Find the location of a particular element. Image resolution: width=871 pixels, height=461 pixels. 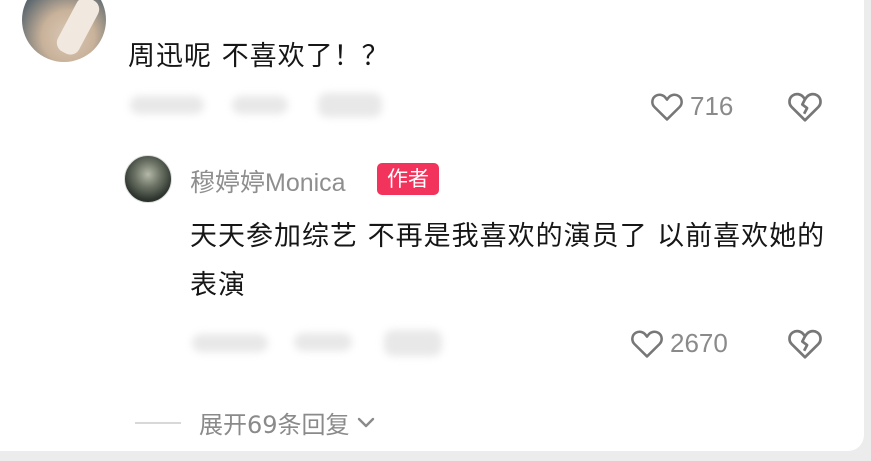

expand-replies-label: 展开69条回复 is located at coordinates (274, 425).